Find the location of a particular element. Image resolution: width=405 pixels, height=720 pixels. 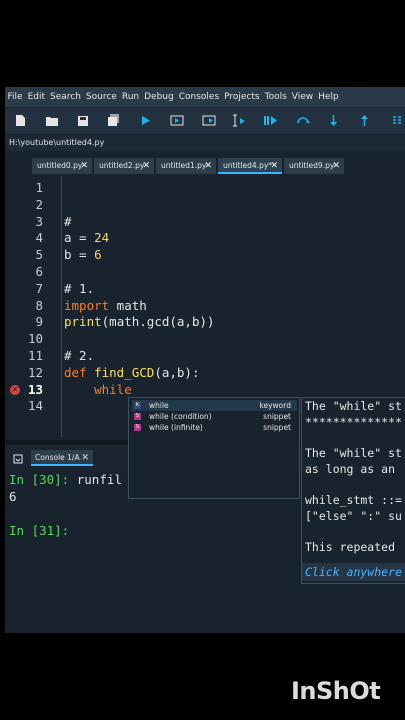

line-number: 5 is located at coordinates (39, 255).